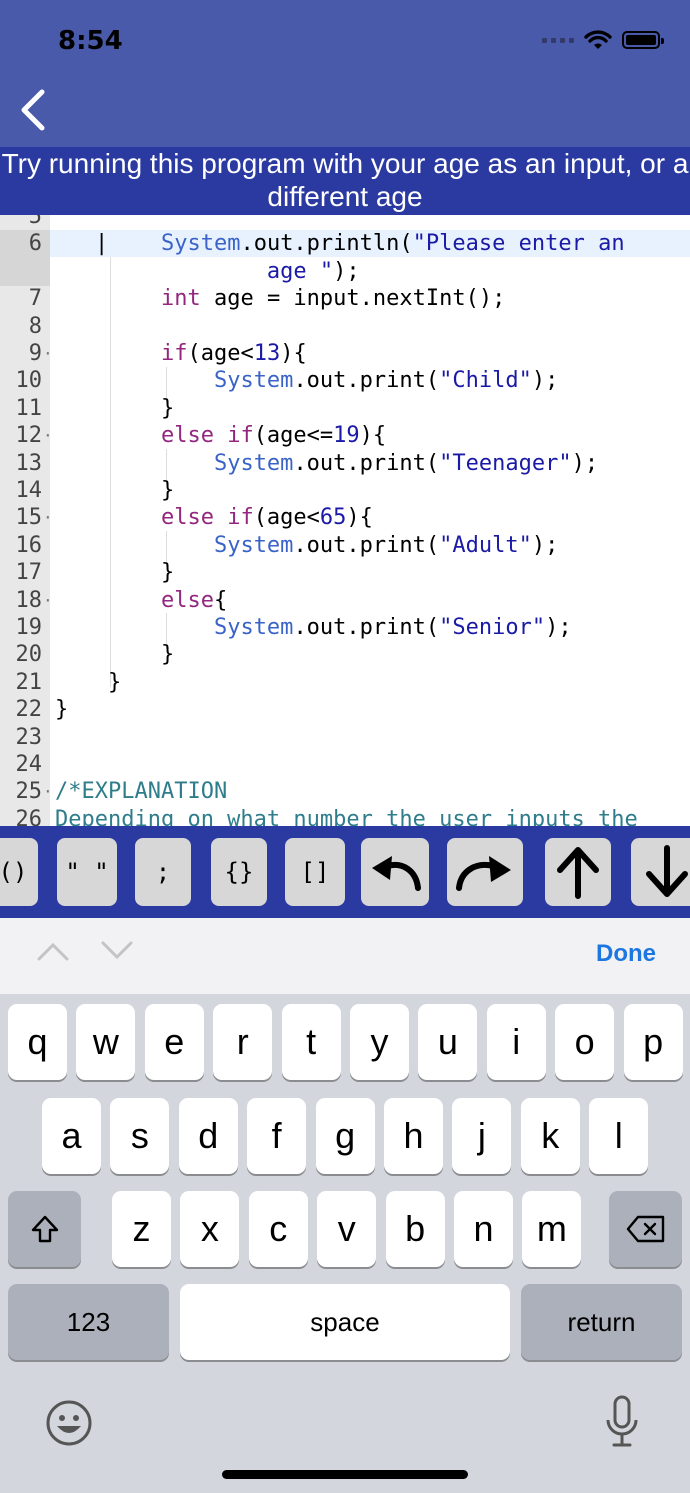  What do you see at coordinates (266, 518) in the screenshot?
I see `code-text: else if(age<65){` at bounding box center [266, 518].